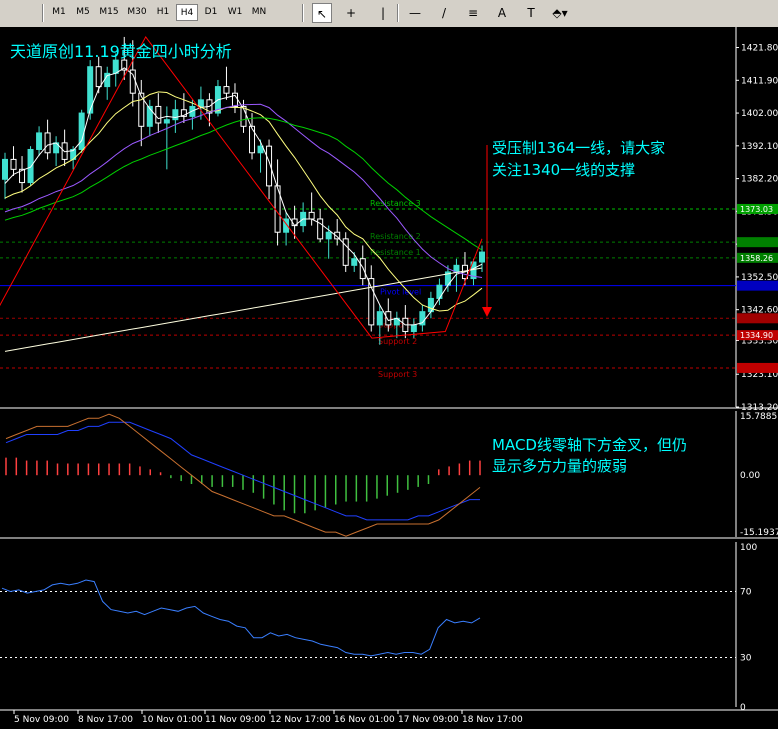  Describe the element at coordinates (756, 335) in the screenshot. I see `level-price-tag-label: 1334.90` at that location.